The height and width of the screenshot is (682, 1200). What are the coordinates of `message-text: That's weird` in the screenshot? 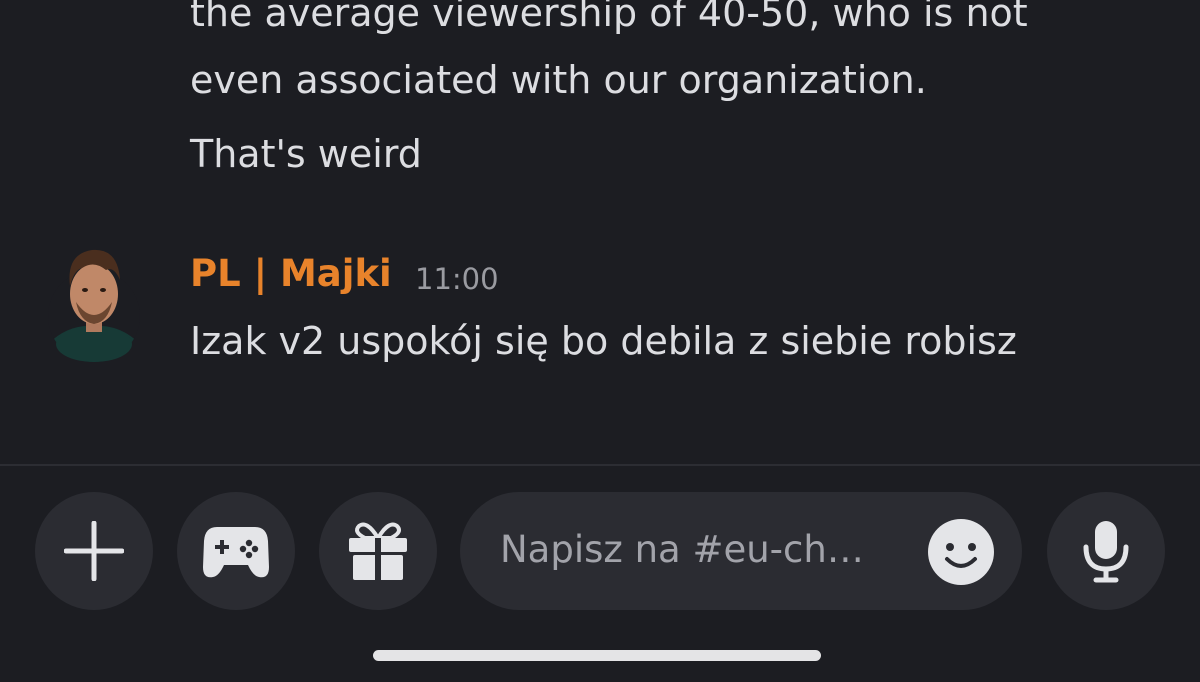 It's located at (306, 154).